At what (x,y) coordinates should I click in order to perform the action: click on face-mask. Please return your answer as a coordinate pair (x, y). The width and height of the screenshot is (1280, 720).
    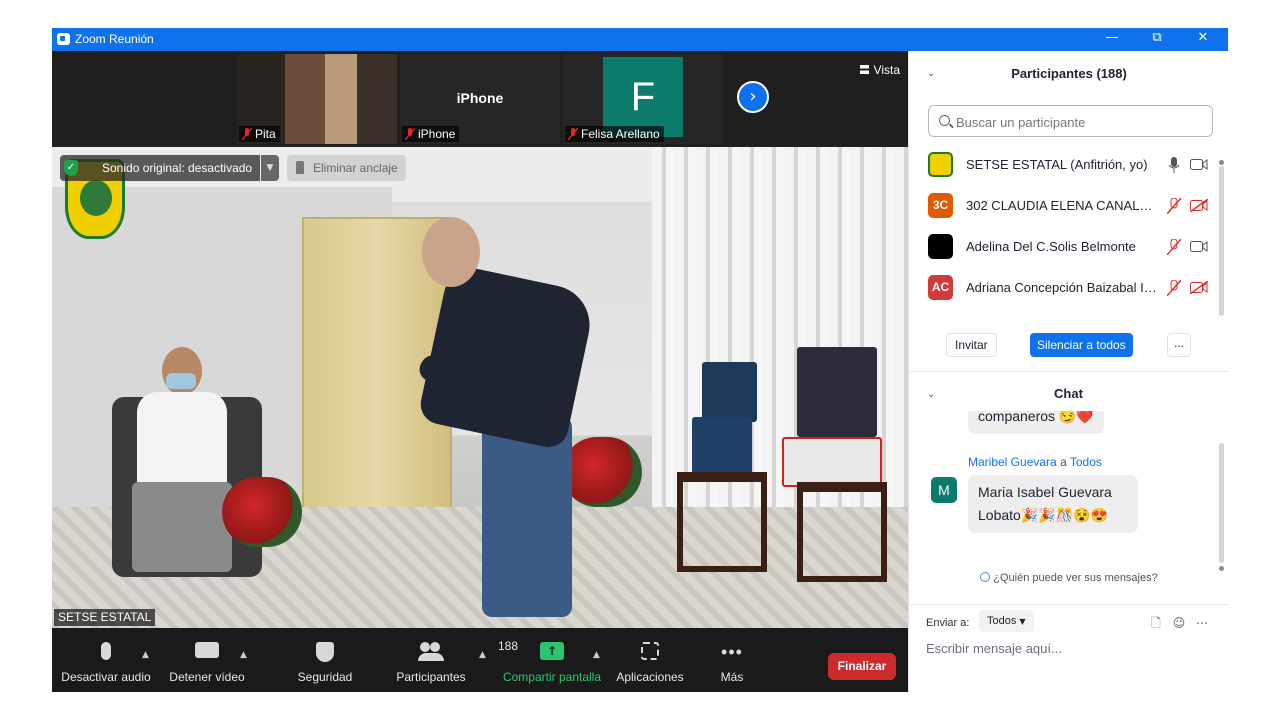
    Looking at the image, I should click on (181, 381).